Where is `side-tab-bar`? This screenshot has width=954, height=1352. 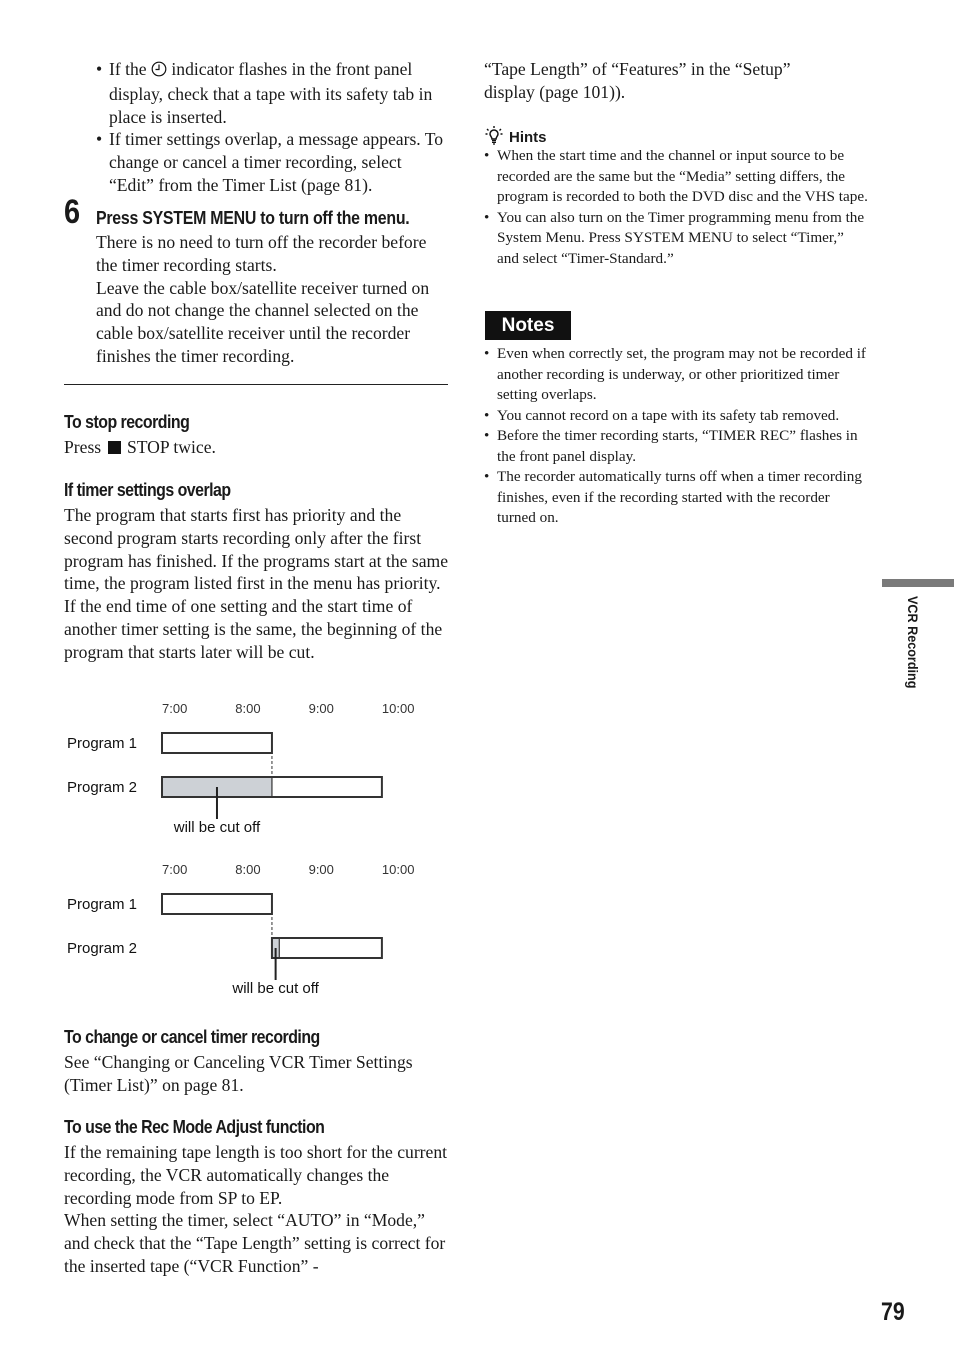
side-tab-bar is located at coordinates (918, 583).